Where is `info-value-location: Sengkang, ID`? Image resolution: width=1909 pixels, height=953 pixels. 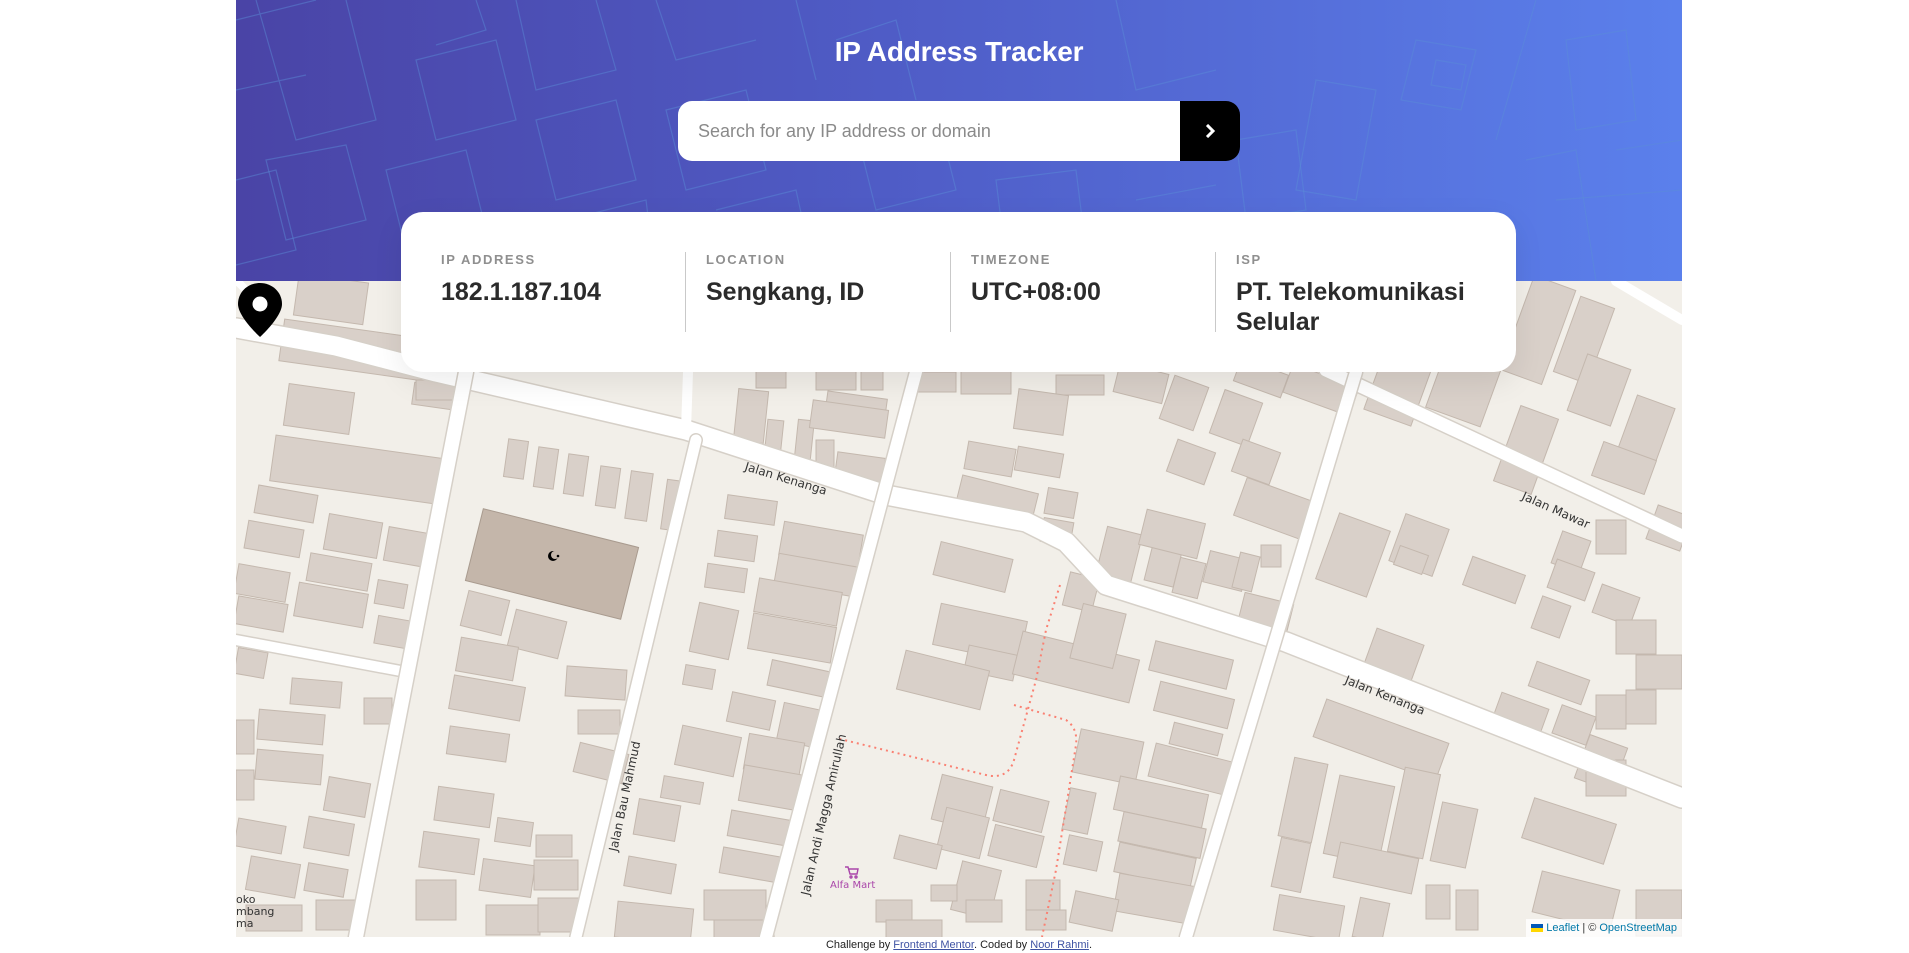
info-value-location: Sengkang, ID is located at coordinates (785, 292).